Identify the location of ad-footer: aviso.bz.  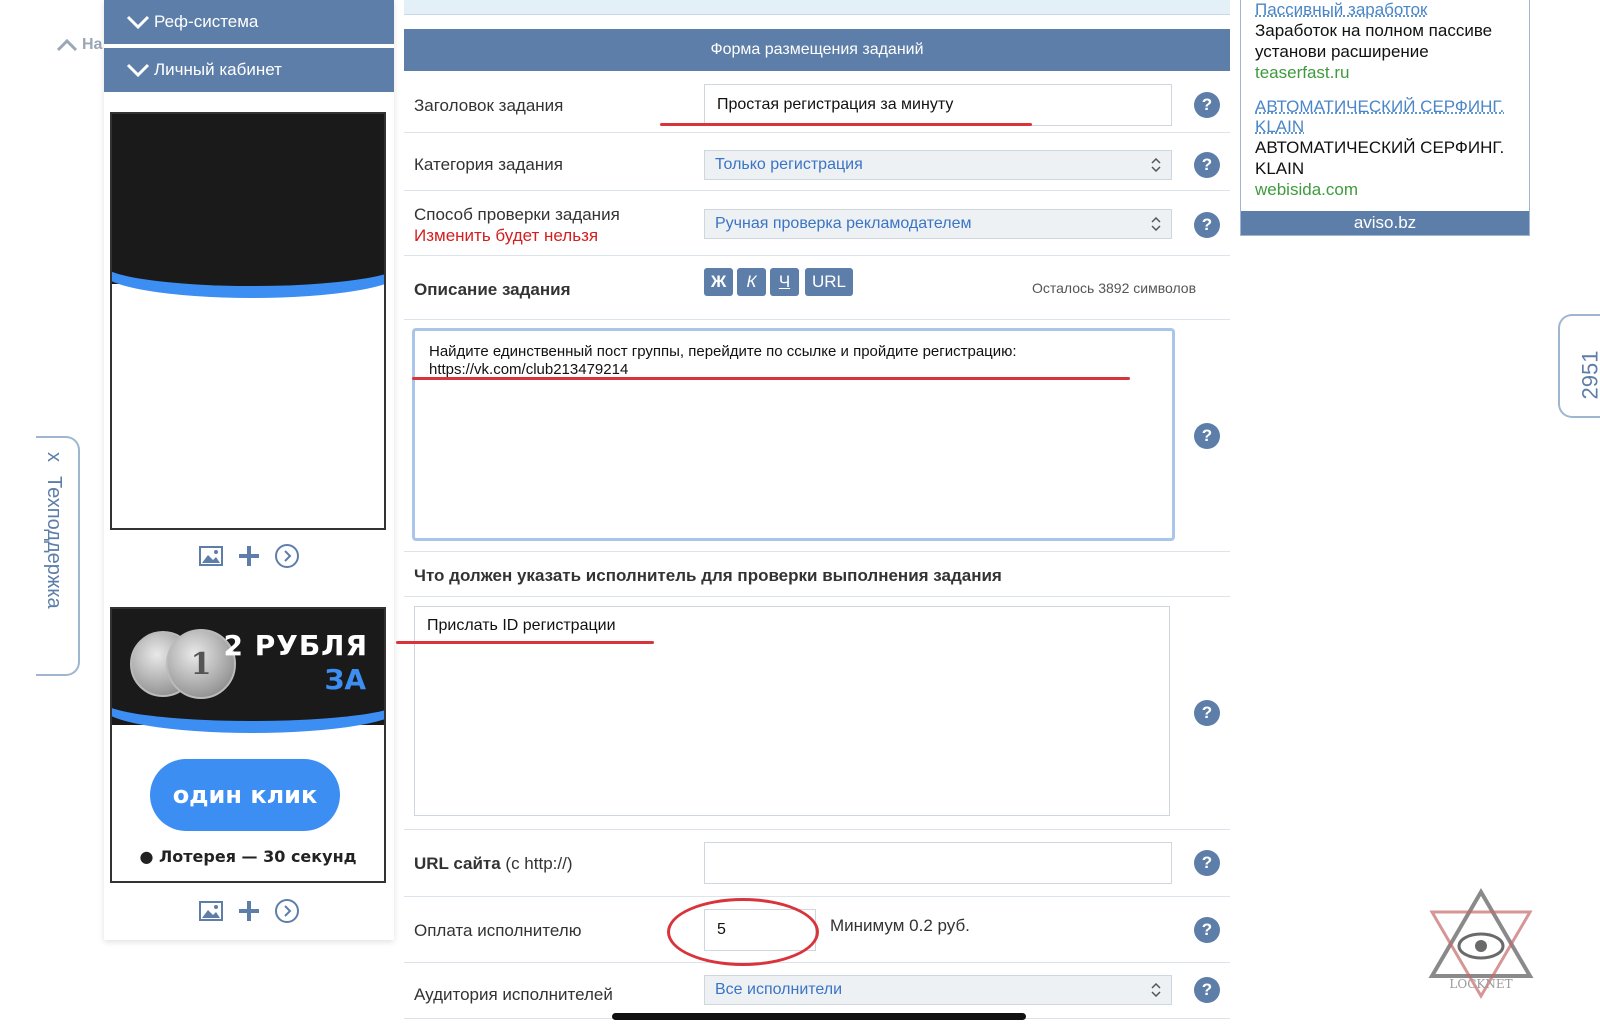
(1385, 223).